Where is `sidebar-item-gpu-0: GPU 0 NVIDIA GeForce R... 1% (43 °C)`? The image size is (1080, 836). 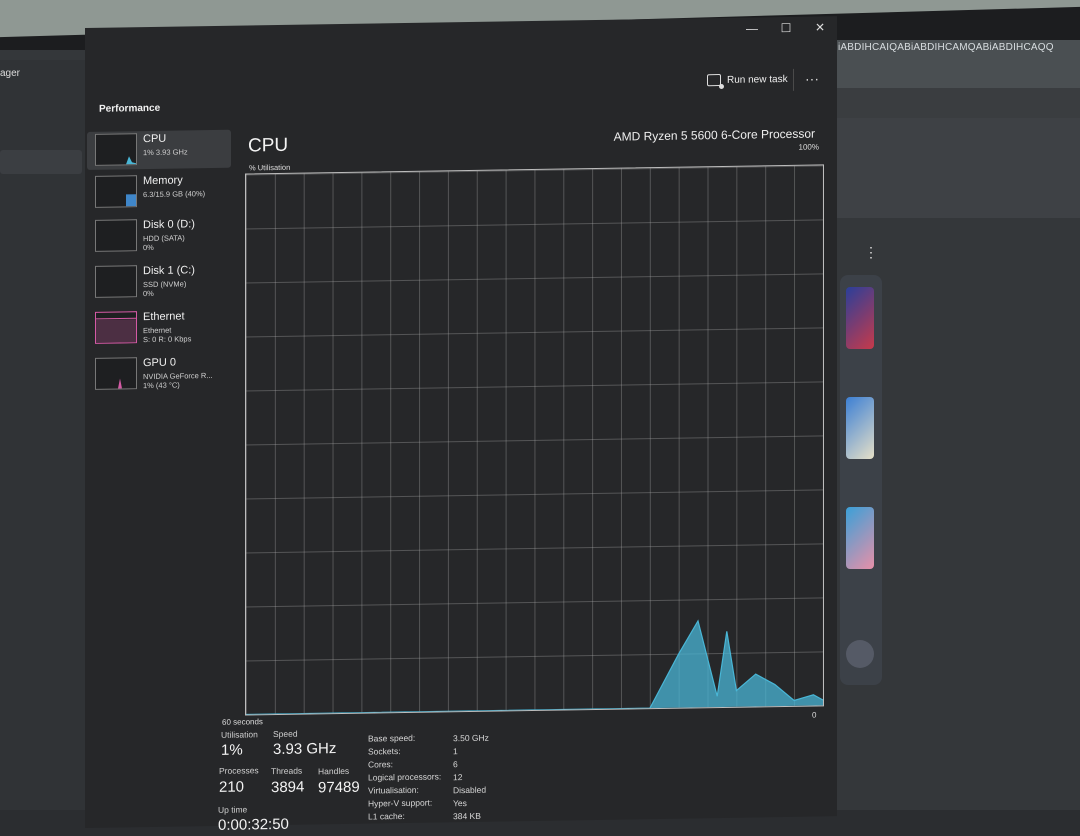
sidebar-item-gpu-0: GPU 0 NVIDIA GeForce R... 1% (43 °C) is located at coordinates (159, 374).